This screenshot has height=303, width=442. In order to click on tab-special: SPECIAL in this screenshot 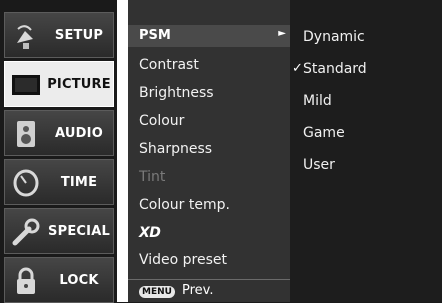, I will do `click(59, 231)`.